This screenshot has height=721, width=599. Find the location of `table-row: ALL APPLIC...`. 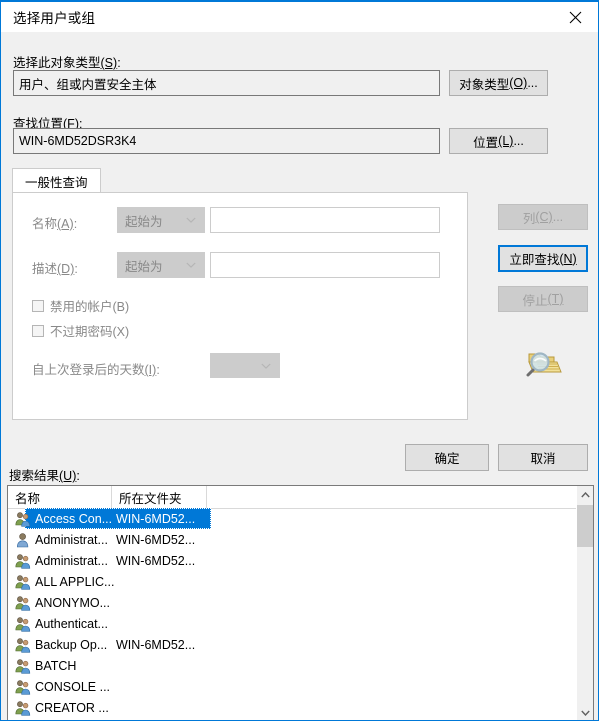

table-row: ALL APPLIC... is located at coordinates (300, 581).